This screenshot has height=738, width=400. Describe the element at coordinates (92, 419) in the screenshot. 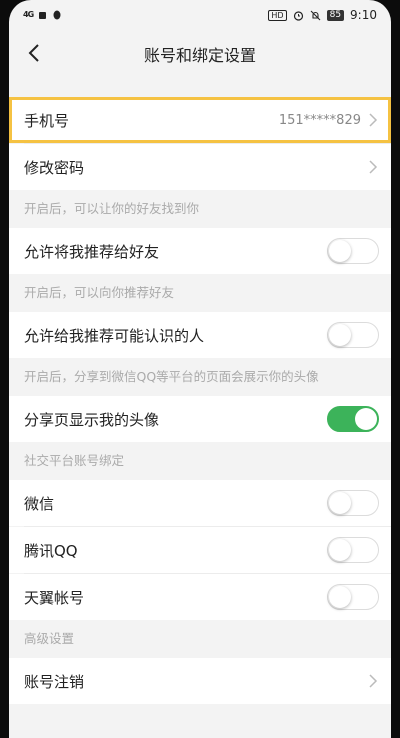

I see `share-avatar-label: 分享页显示我的头像` at that location.